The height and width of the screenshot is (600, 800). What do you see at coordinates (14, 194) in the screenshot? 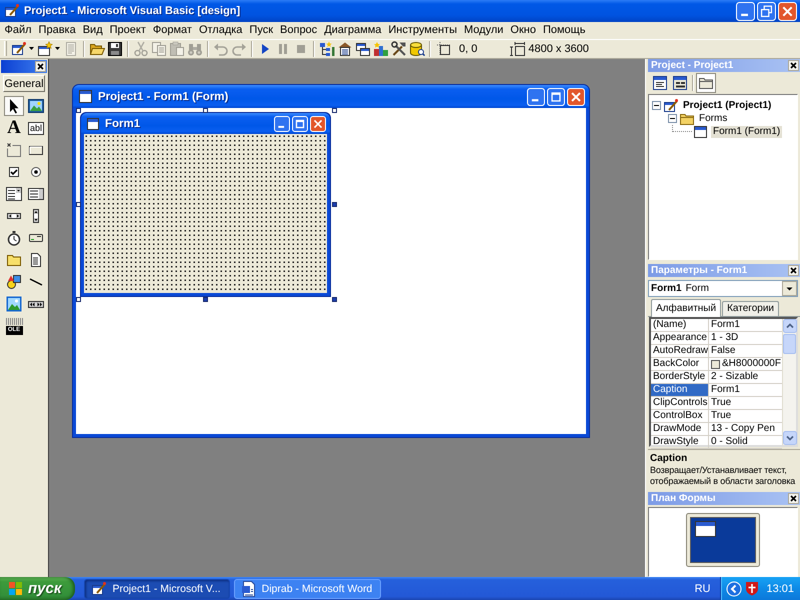
I see `combo-box-icon` at bounding box center [14, 194].